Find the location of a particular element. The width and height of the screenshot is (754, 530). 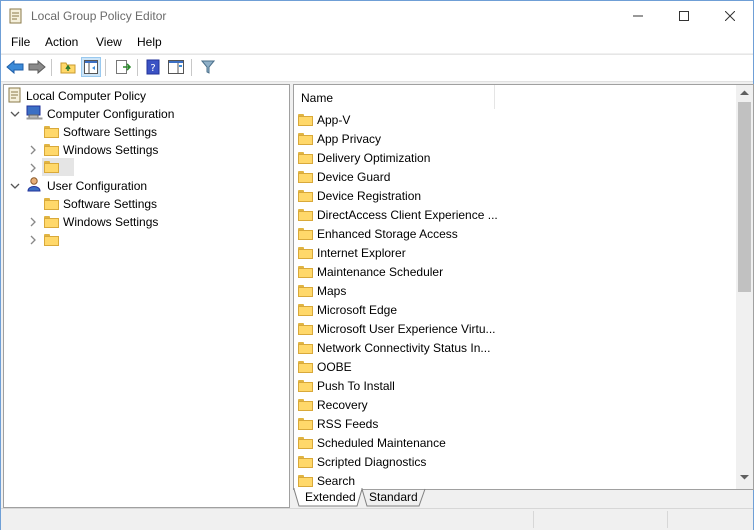

export-list-icon is located at coordinates (123, 67).